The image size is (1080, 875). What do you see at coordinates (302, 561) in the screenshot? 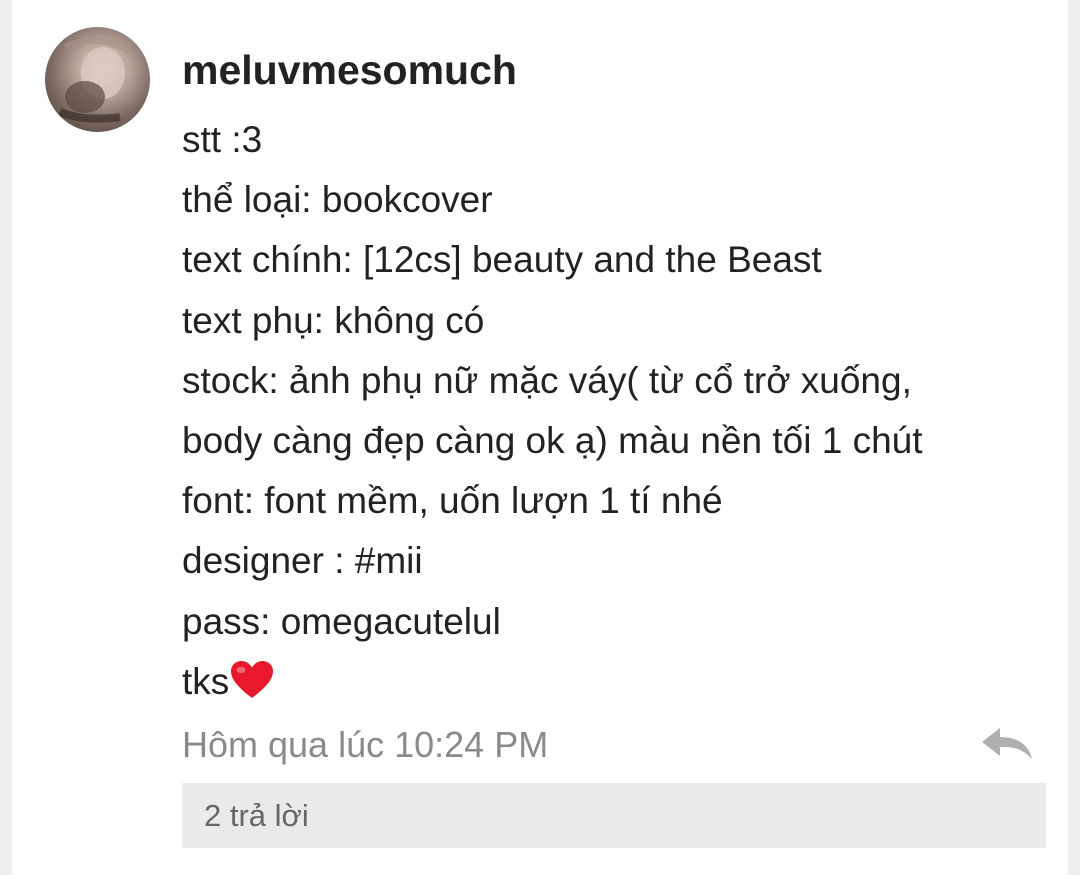
I see `comment-line: designer : #mii` at bounding box center [302, 561].